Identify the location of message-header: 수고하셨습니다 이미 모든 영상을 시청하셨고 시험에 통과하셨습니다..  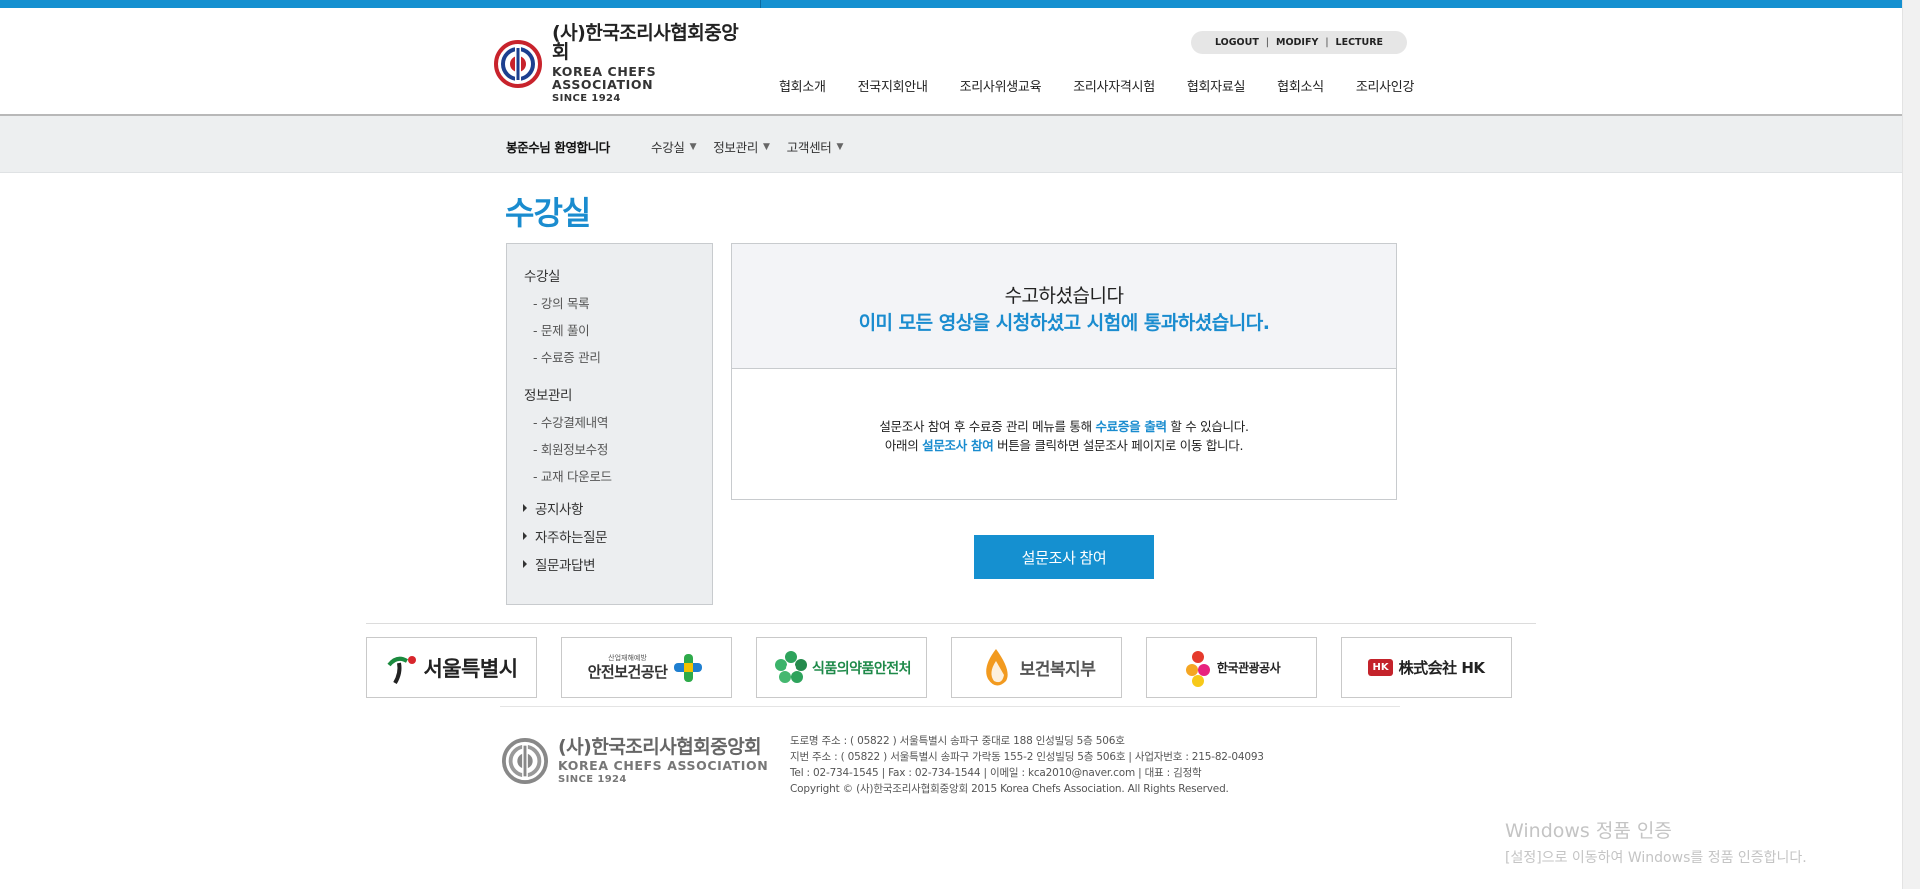
(1064, 306).